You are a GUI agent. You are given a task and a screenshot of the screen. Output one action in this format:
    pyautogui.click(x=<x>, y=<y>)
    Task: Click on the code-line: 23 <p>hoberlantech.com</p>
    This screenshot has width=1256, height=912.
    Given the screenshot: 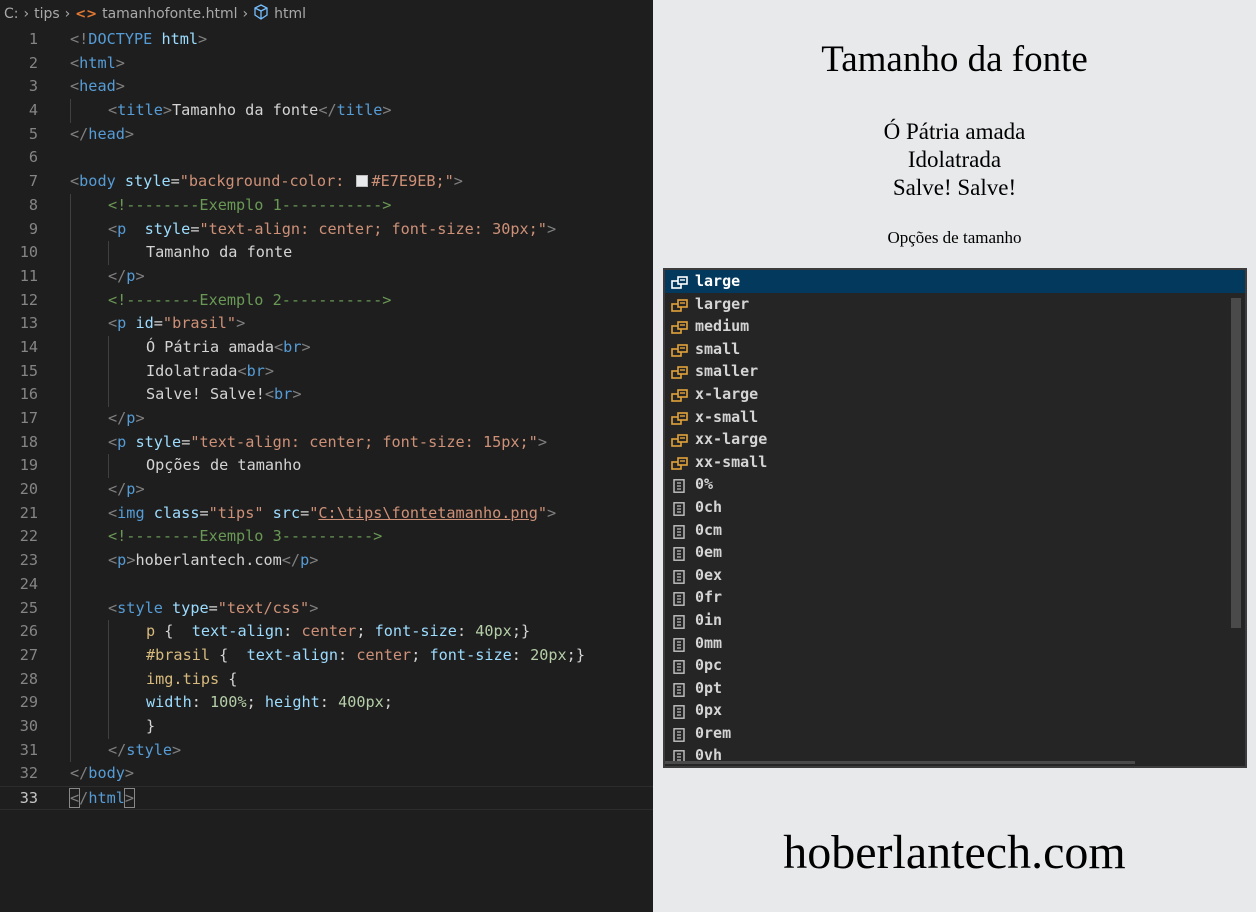 What is the action you would take?
    pyautogui.click(x=326, y=561)
    